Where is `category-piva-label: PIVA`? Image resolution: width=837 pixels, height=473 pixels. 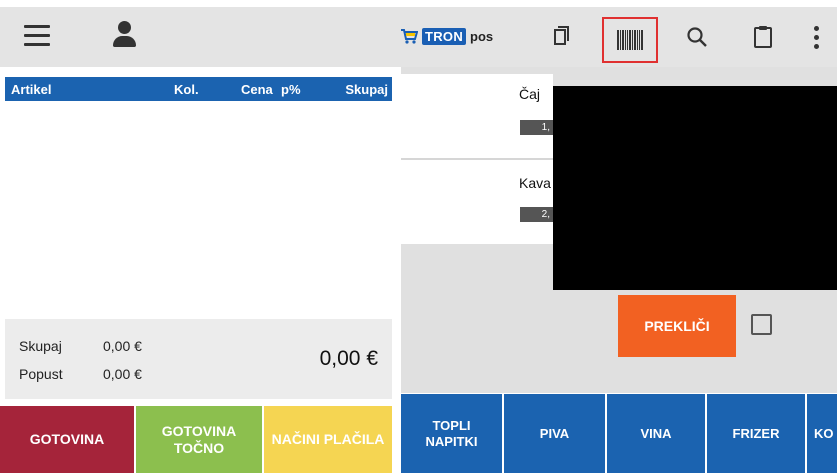 category-piva-label: PIVA is located at coordinates (554, 433).